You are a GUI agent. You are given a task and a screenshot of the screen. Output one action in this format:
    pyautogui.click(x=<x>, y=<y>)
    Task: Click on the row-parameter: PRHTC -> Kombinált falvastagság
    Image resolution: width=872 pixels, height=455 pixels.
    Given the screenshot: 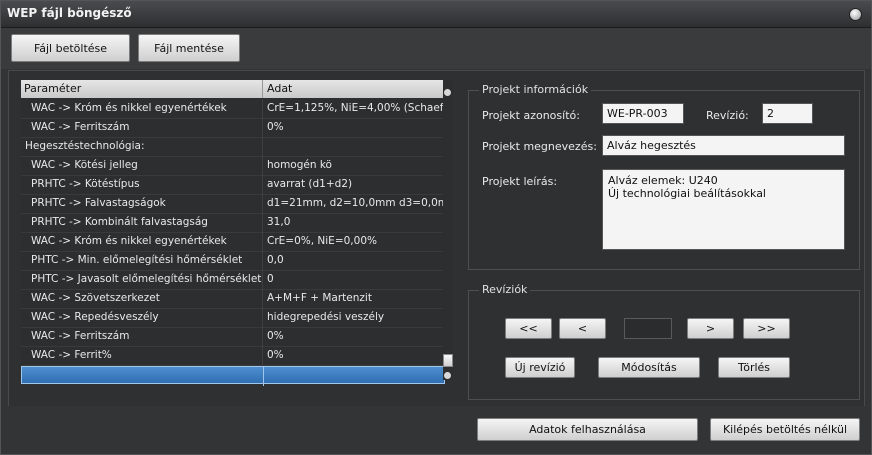 What is the action you would take?
    pyautogui.click(x=119, y=222)
    